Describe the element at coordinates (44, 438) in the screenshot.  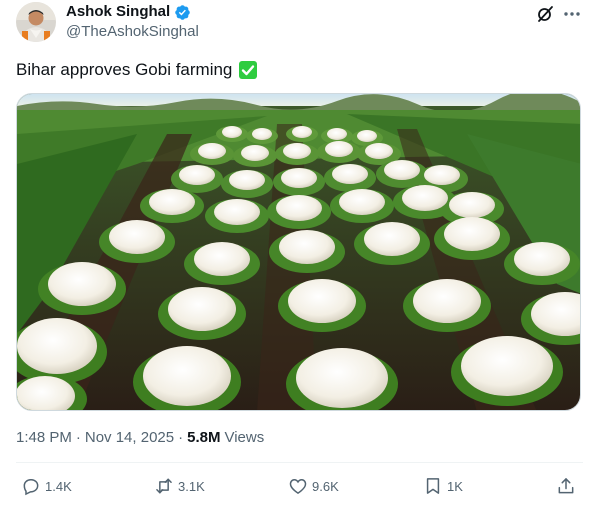
I see `post-time: 1:48 PM` at that location.